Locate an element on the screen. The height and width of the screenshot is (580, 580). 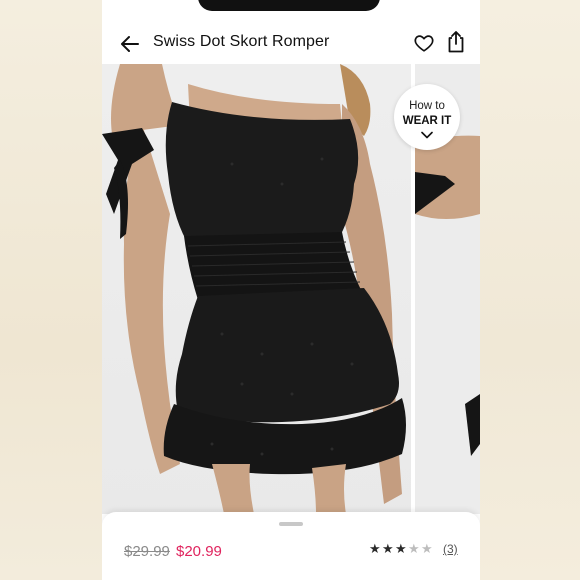
chevron-down-icon is located at coordinates (427, 135).